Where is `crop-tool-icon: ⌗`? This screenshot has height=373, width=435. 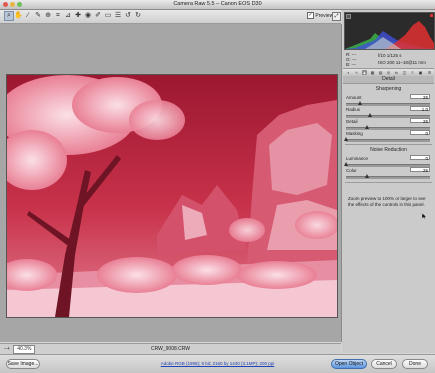 crop-tool-icon: ⌗ is located at coordinates (58, 16).